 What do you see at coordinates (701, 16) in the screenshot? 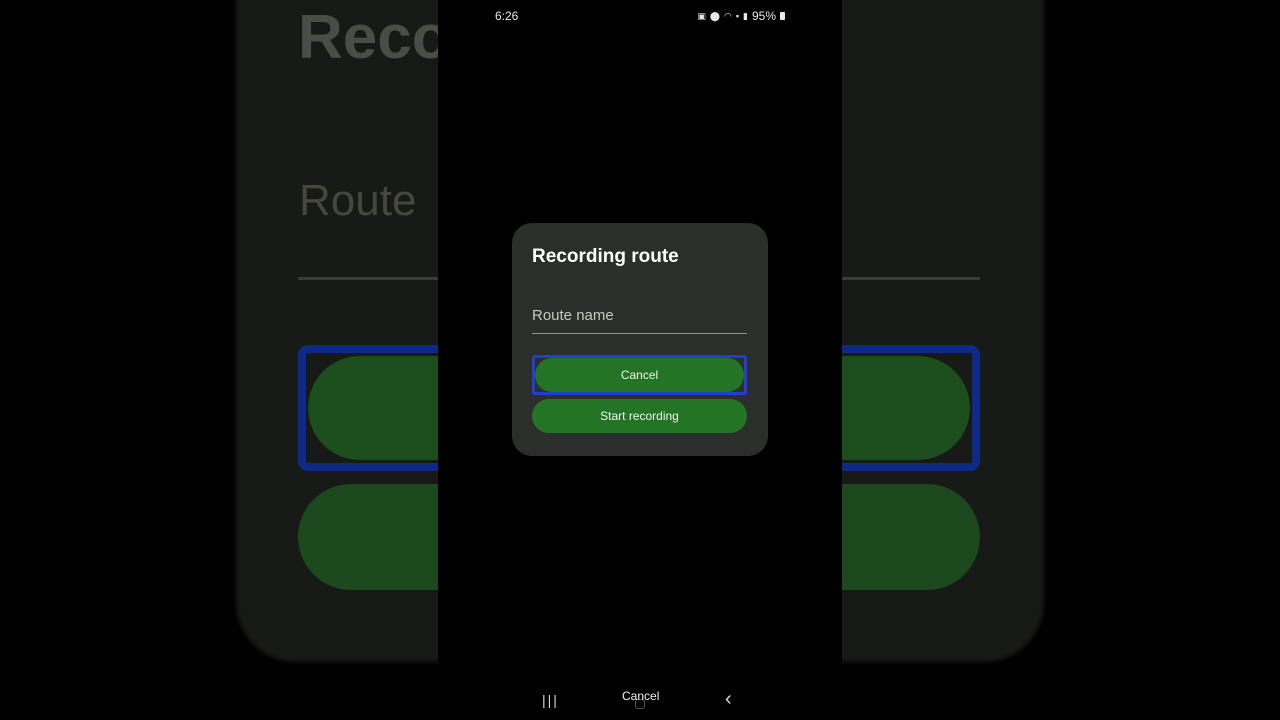
I see `sync-icon: ▣` at bounding box center [701, 16].